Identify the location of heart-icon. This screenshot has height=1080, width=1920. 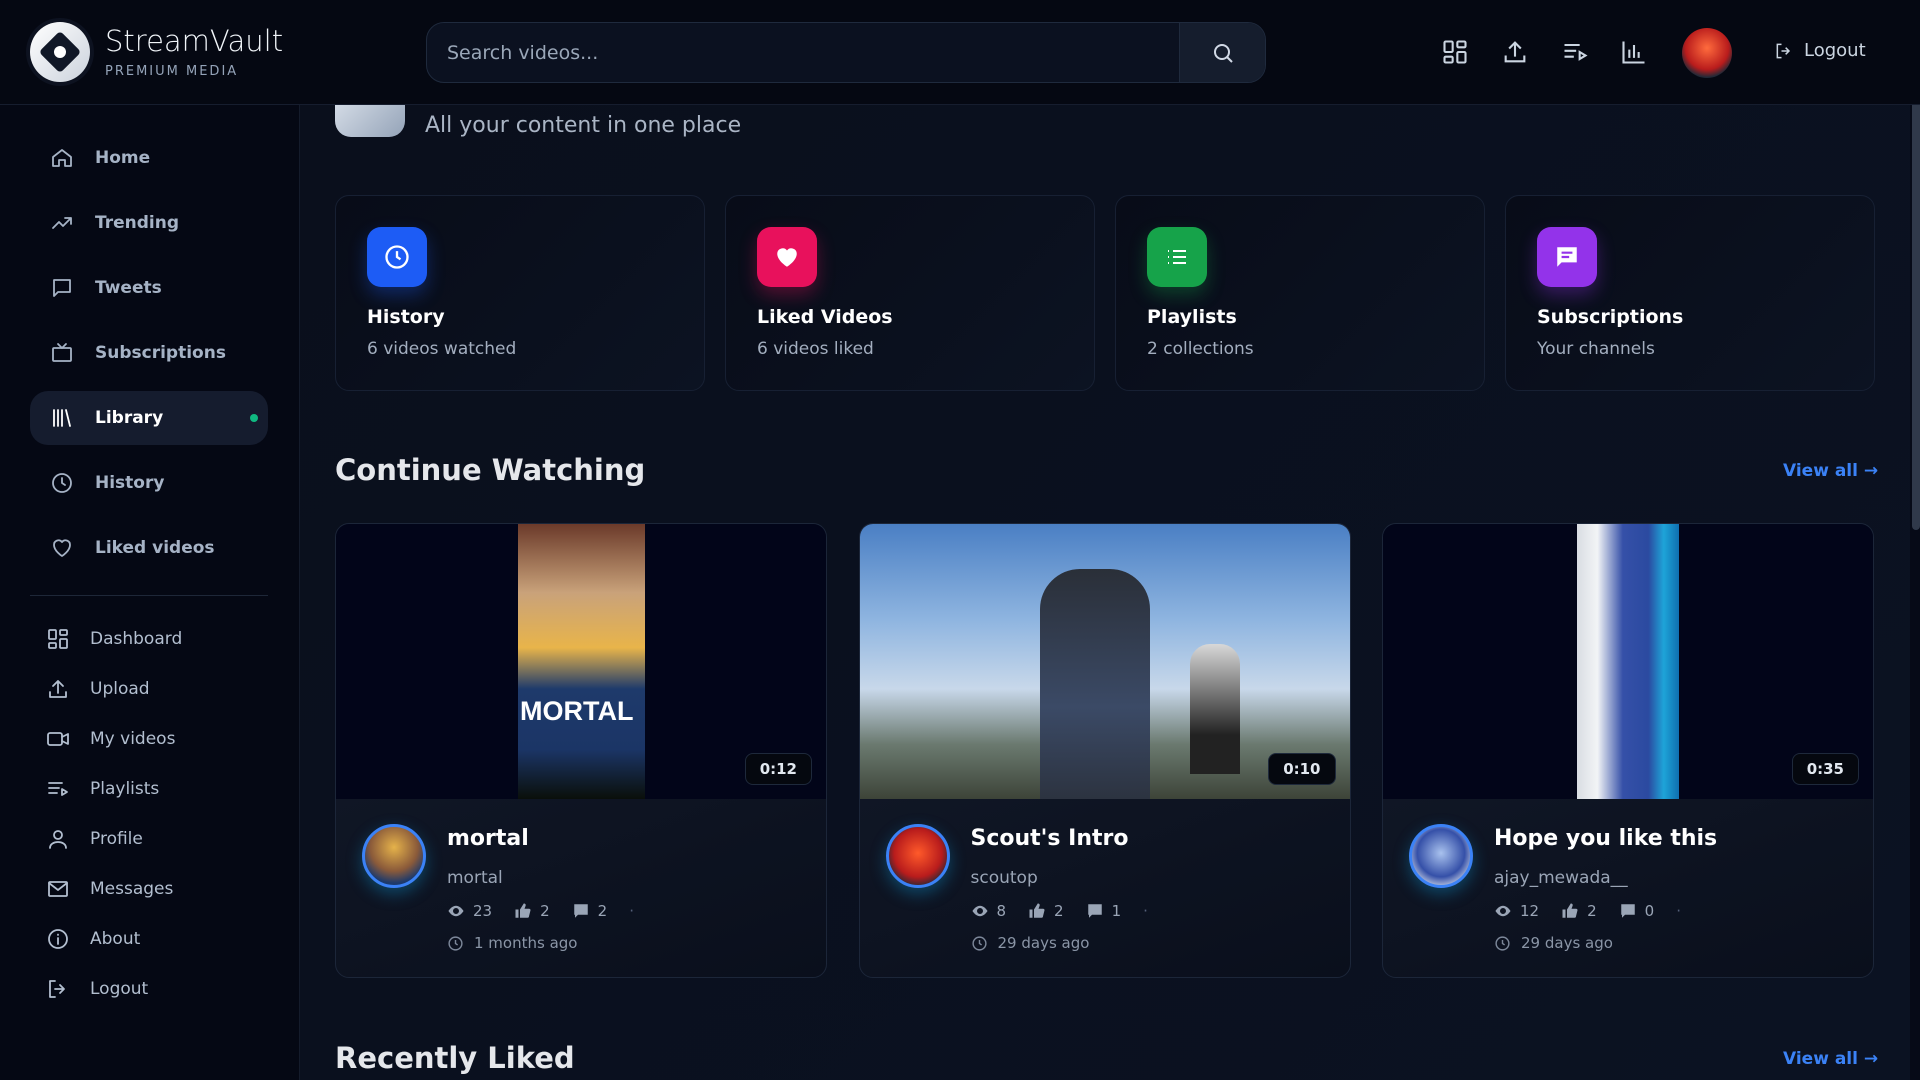
(787, 257).